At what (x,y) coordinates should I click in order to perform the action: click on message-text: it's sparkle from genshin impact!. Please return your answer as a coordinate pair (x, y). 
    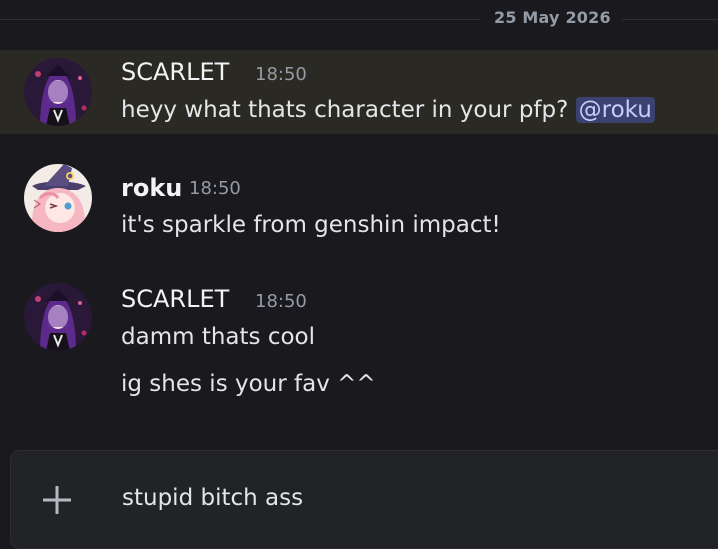
    Looking at the image, I should click on (311, 225).